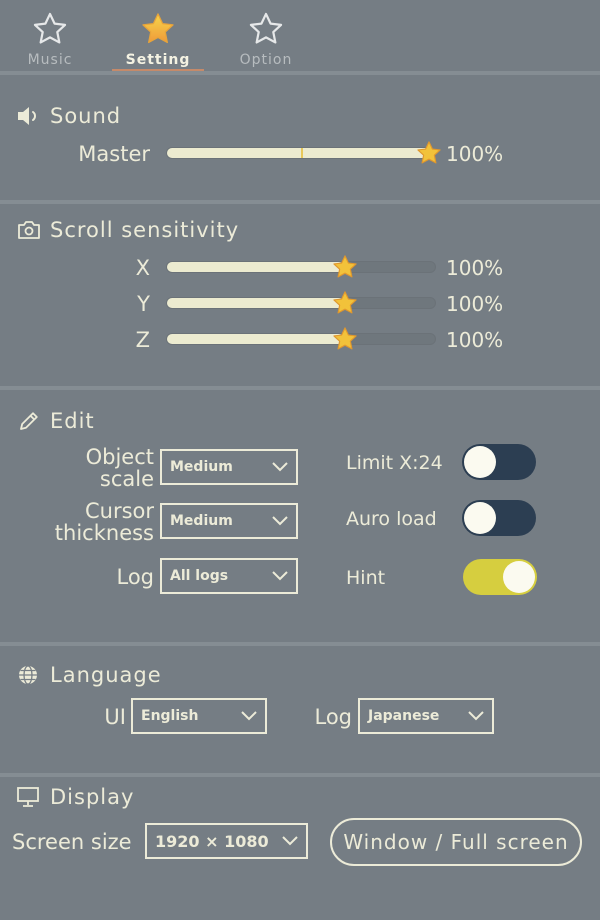 This screenshot has height=920, width=600. I want to click on master-slider-tick, so click(302, 153).